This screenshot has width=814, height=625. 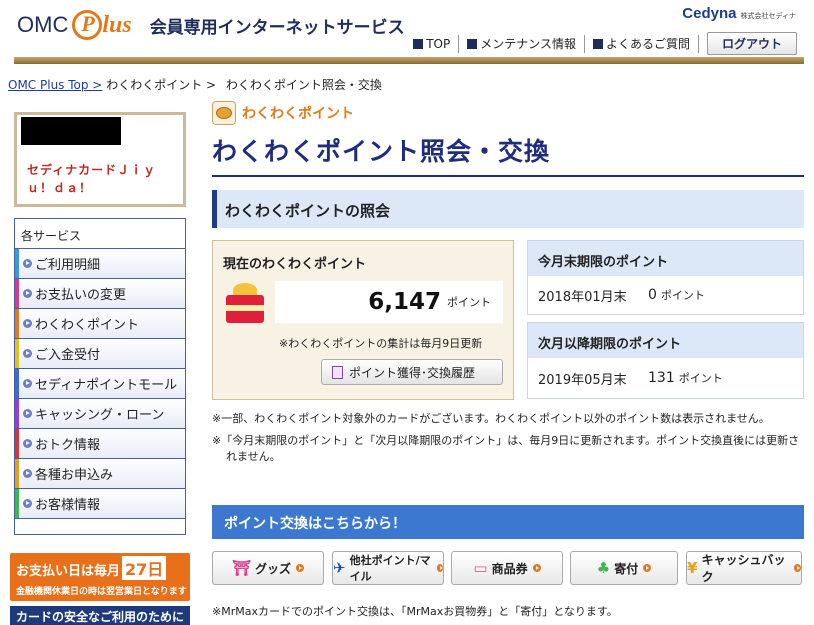 What do you see at coordinates (507, 568) in the screenshot?
I see `exchange-voucher-button: ▭ 商品券` at bounding box center [507, 568].